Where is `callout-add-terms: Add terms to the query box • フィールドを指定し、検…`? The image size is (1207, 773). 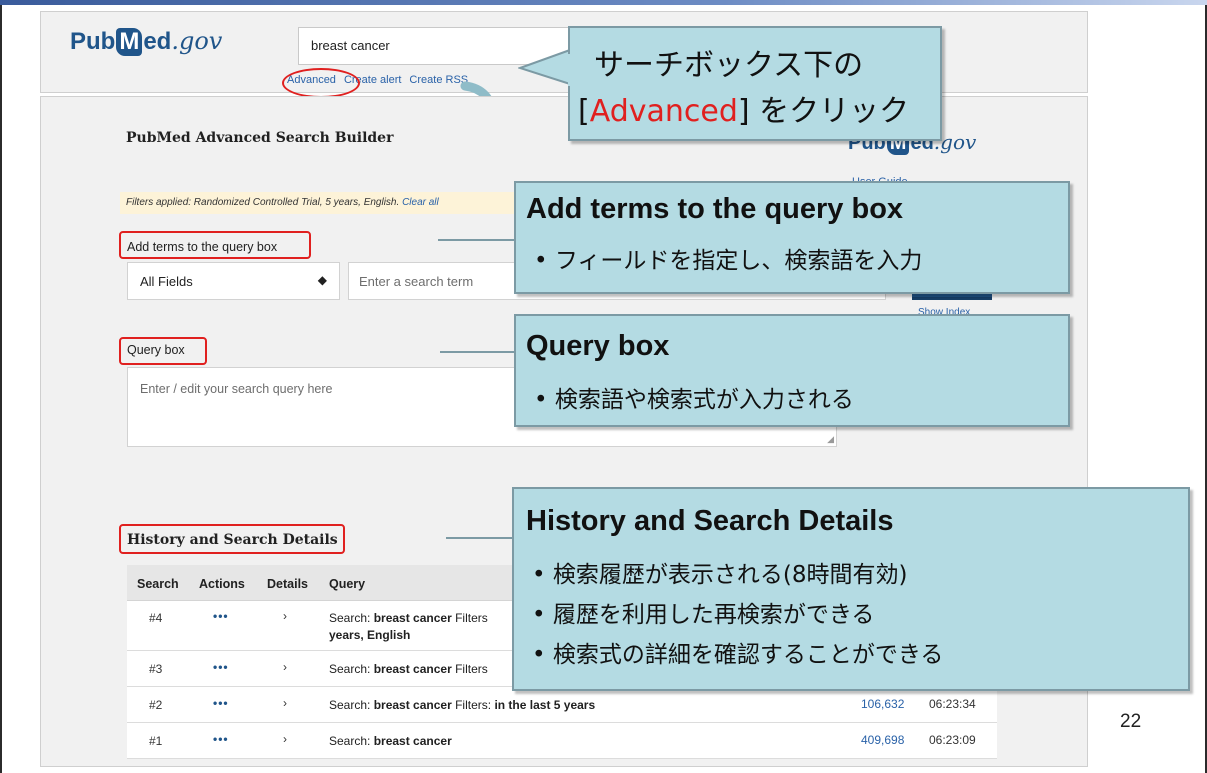 callout-add-terms: Add terms to the query box • フィールドを指定し、検… is located at coordinates (792, 237).